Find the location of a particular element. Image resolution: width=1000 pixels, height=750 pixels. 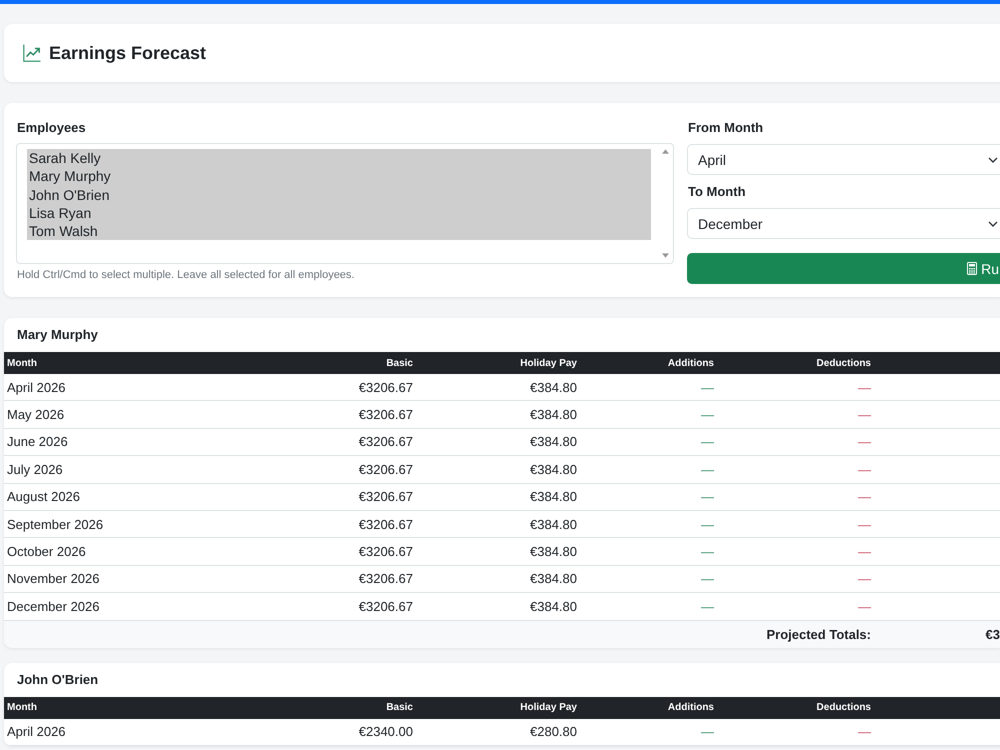

from-month-label: From Month is located at coordinates (725, 127).